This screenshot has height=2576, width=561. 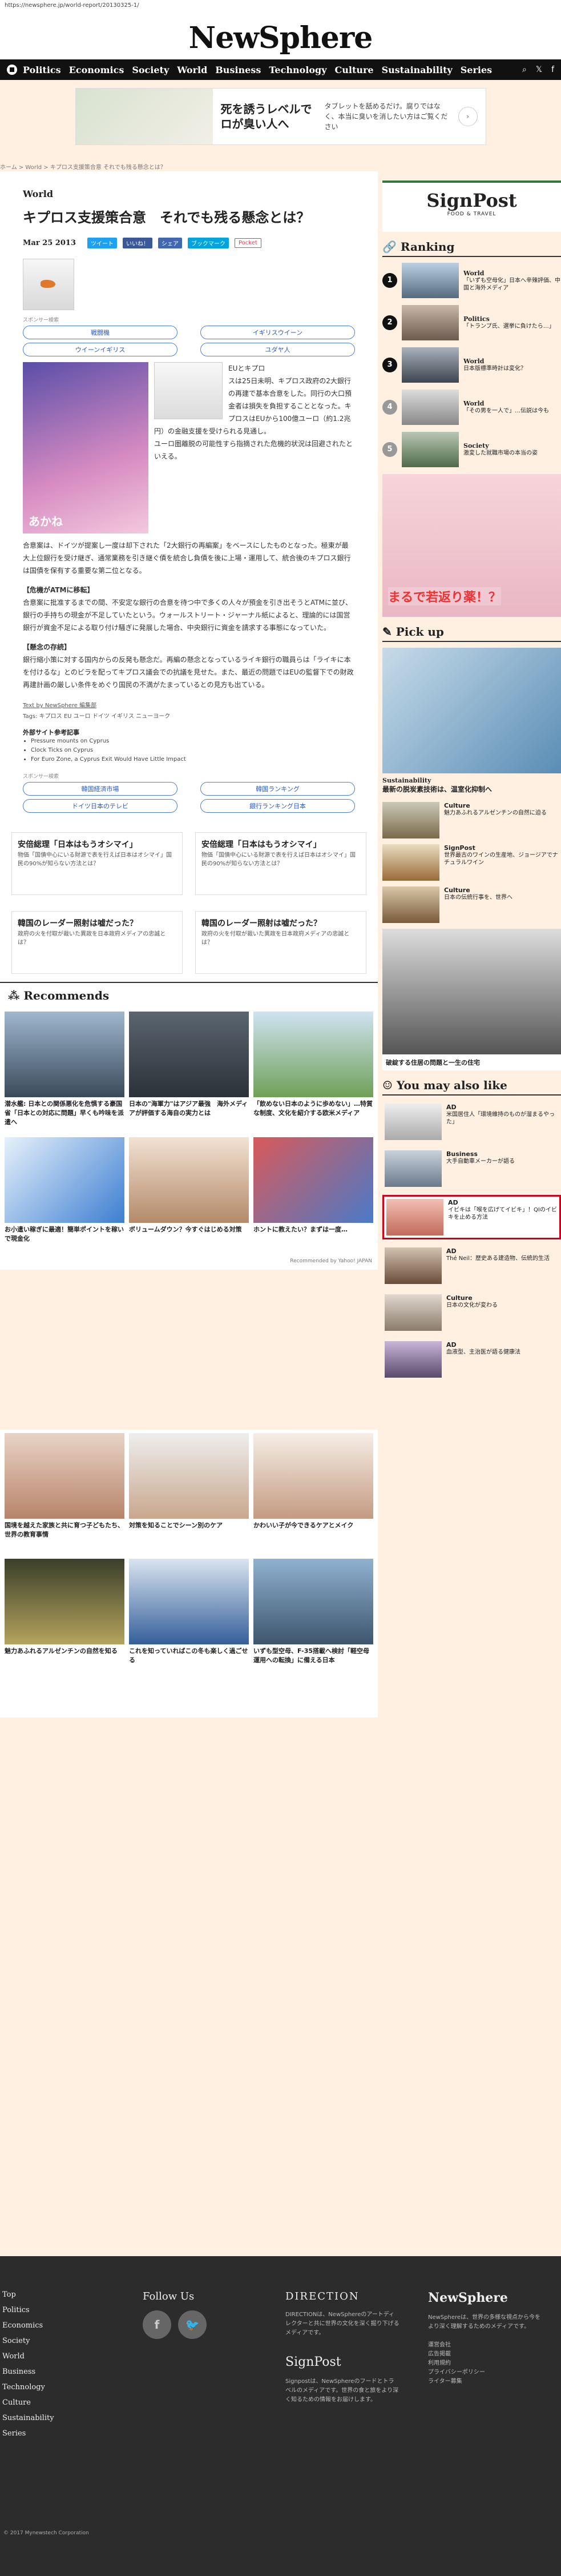 I want to click on keyword-button: 戦闘機, so click(x=100, y=332).